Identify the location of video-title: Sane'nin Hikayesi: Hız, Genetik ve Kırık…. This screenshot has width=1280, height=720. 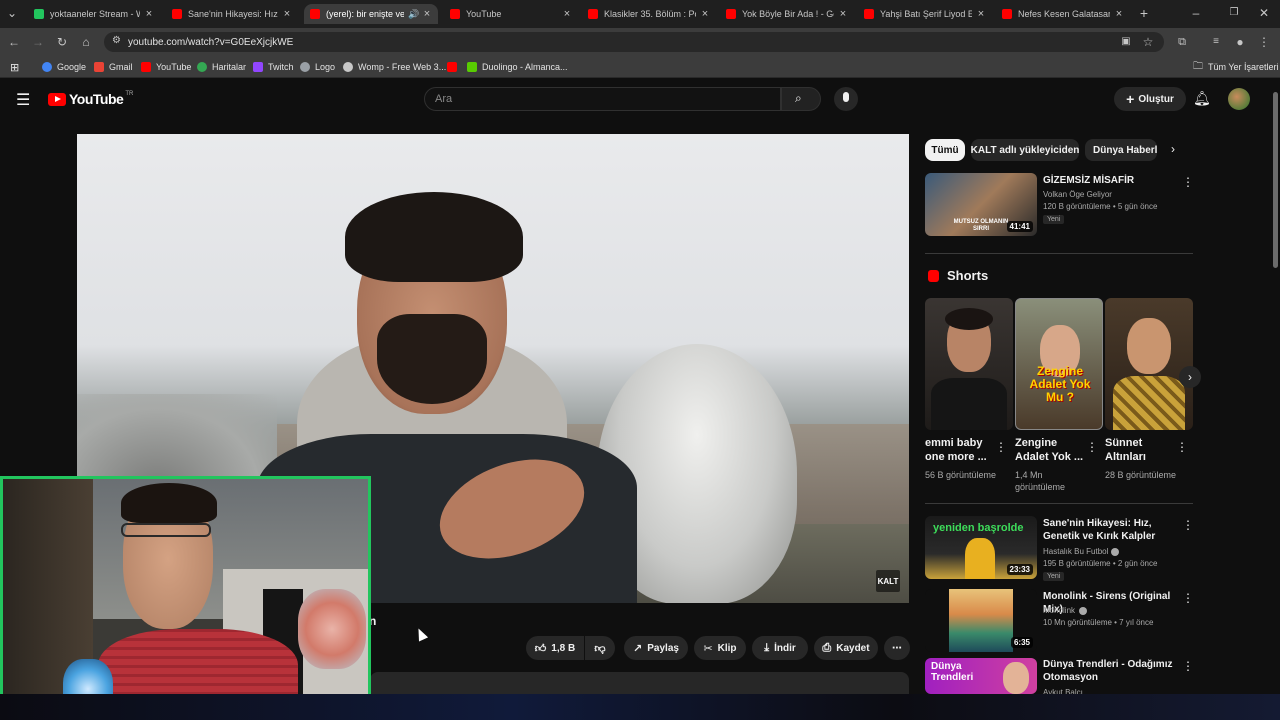
(1111, 530).